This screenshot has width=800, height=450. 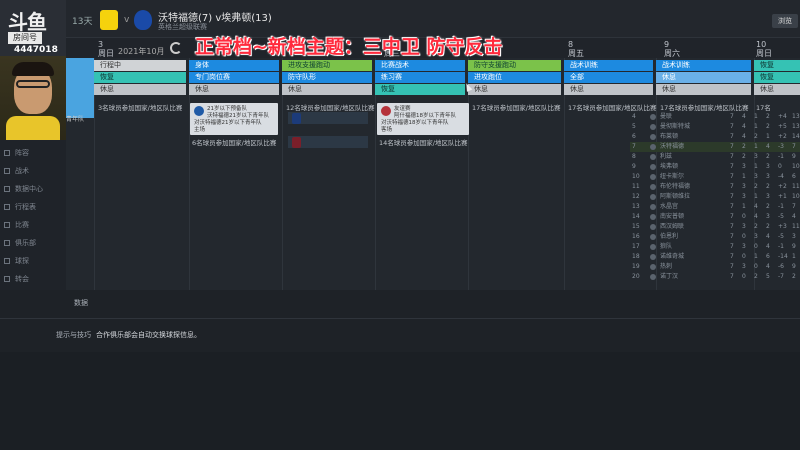 What do you see at coordinates (794, 256) in the screenshot?
I see `table-cell-pts: 1` at bounding box center [794, 256].